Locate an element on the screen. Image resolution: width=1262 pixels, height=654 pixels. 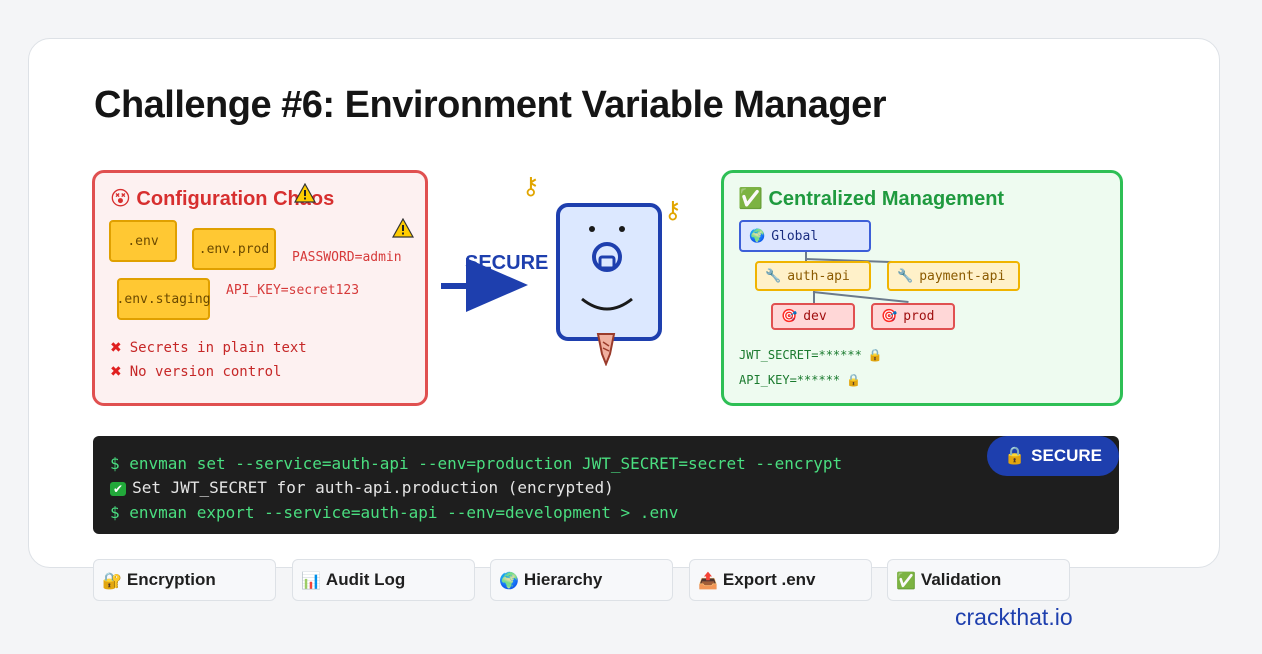
masked-secret: API_KEY=****** 🔒 is located at coordinates (800, 380).